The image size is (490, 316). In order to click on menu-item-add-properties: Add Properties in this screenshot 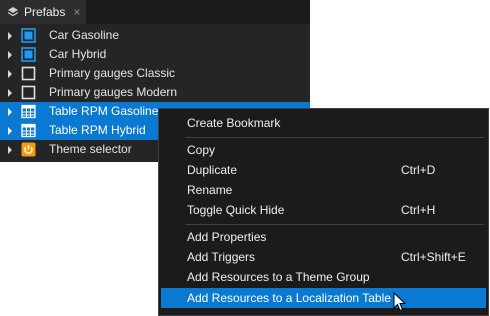, I will do `click(323, 237)`.